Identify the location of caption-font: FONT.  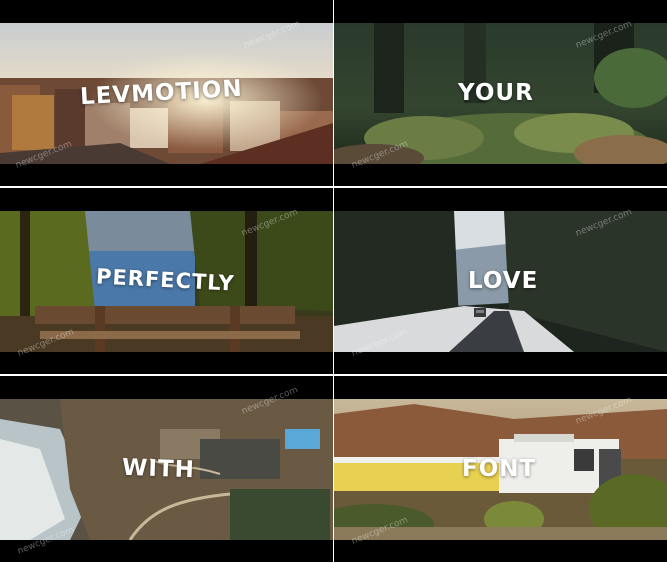
(499, 469).